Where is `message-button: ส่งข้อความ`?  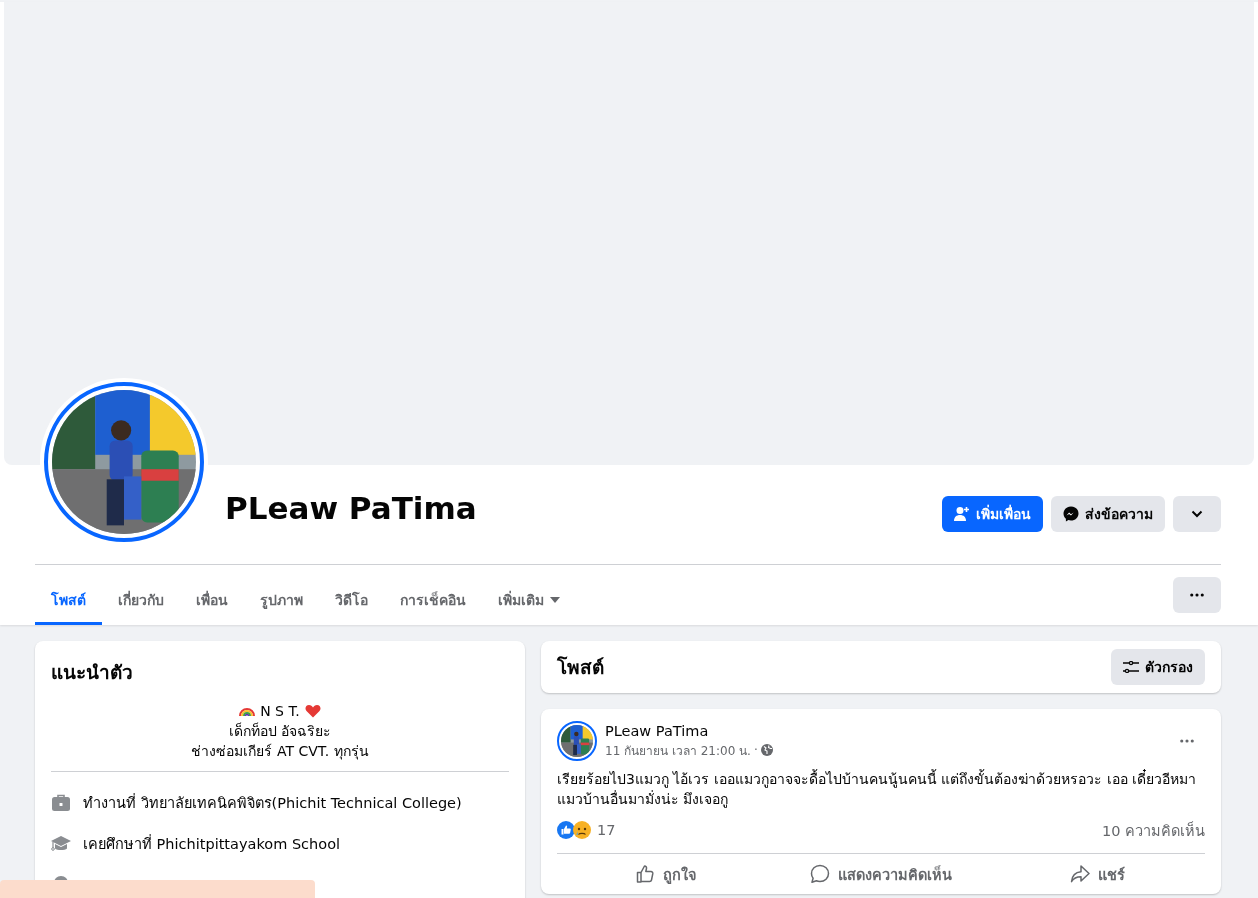
message-button: ส่งข้อความ is located at coordinates (1108, 514).